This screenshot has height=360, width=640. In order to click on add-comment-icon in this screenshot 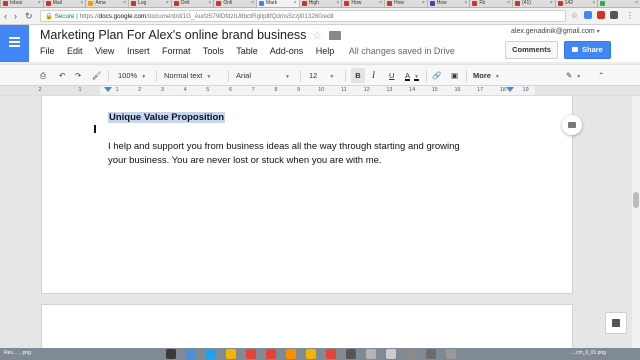, I will do `click(572, 125)`.